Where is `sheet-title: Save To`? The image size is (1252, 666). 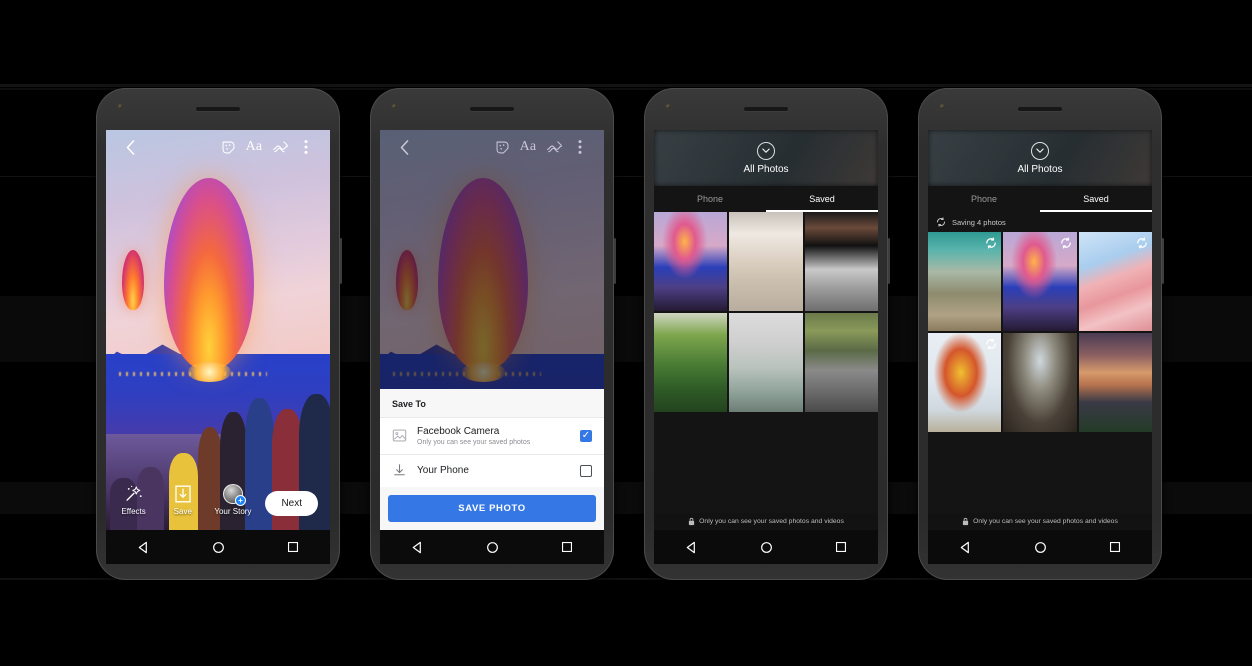 sheet-title: Save To is located at coordinates (409, 403).